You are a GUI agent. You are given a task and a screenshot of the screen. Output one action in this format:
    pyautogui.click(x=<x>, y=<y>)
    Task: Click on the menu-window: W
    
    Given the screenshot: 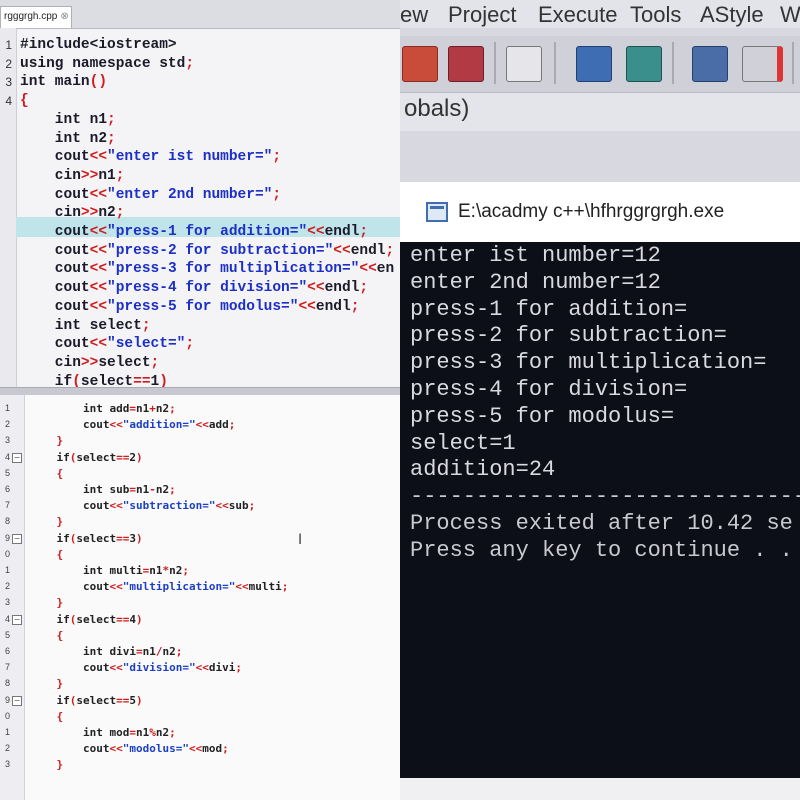 What is the action you would take?
    pyautogui.click(x=790, y=15)
    